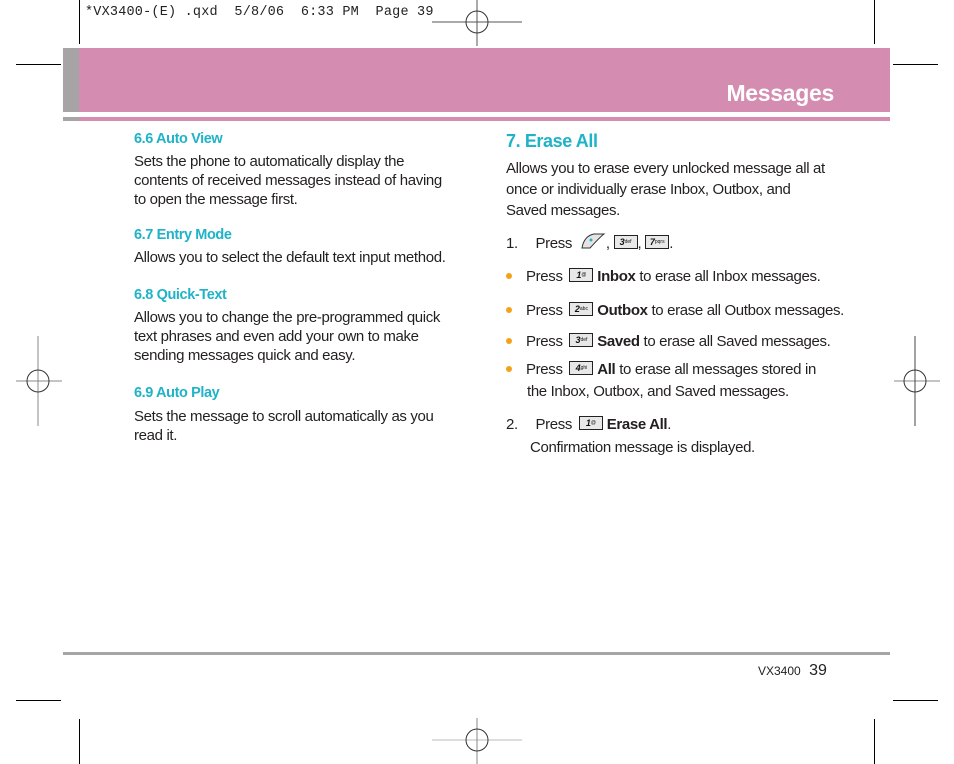 This screenshot has height=764, width=954. Describe the element at coordinates (593, 241) in the screenshot. I see `left-soft-key-icon` at that location.